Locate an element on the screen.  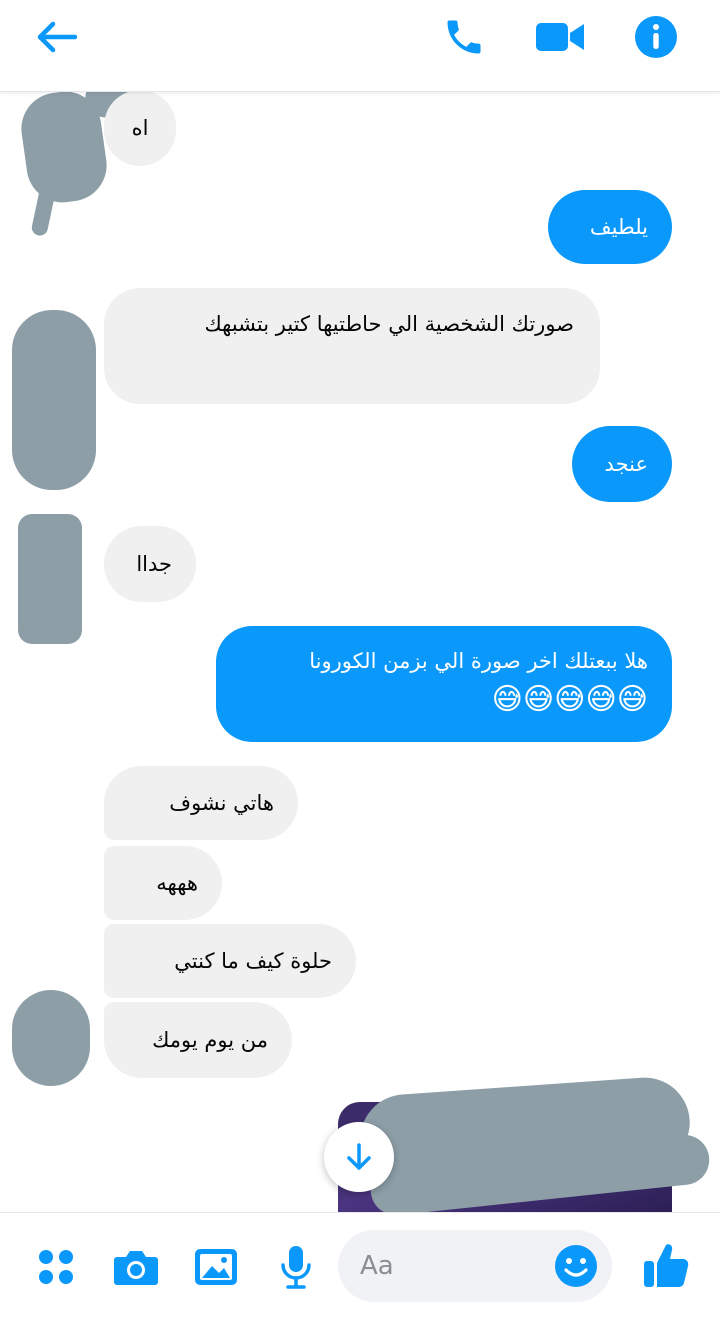
audio-call-button is located at coordinates (464, 37).